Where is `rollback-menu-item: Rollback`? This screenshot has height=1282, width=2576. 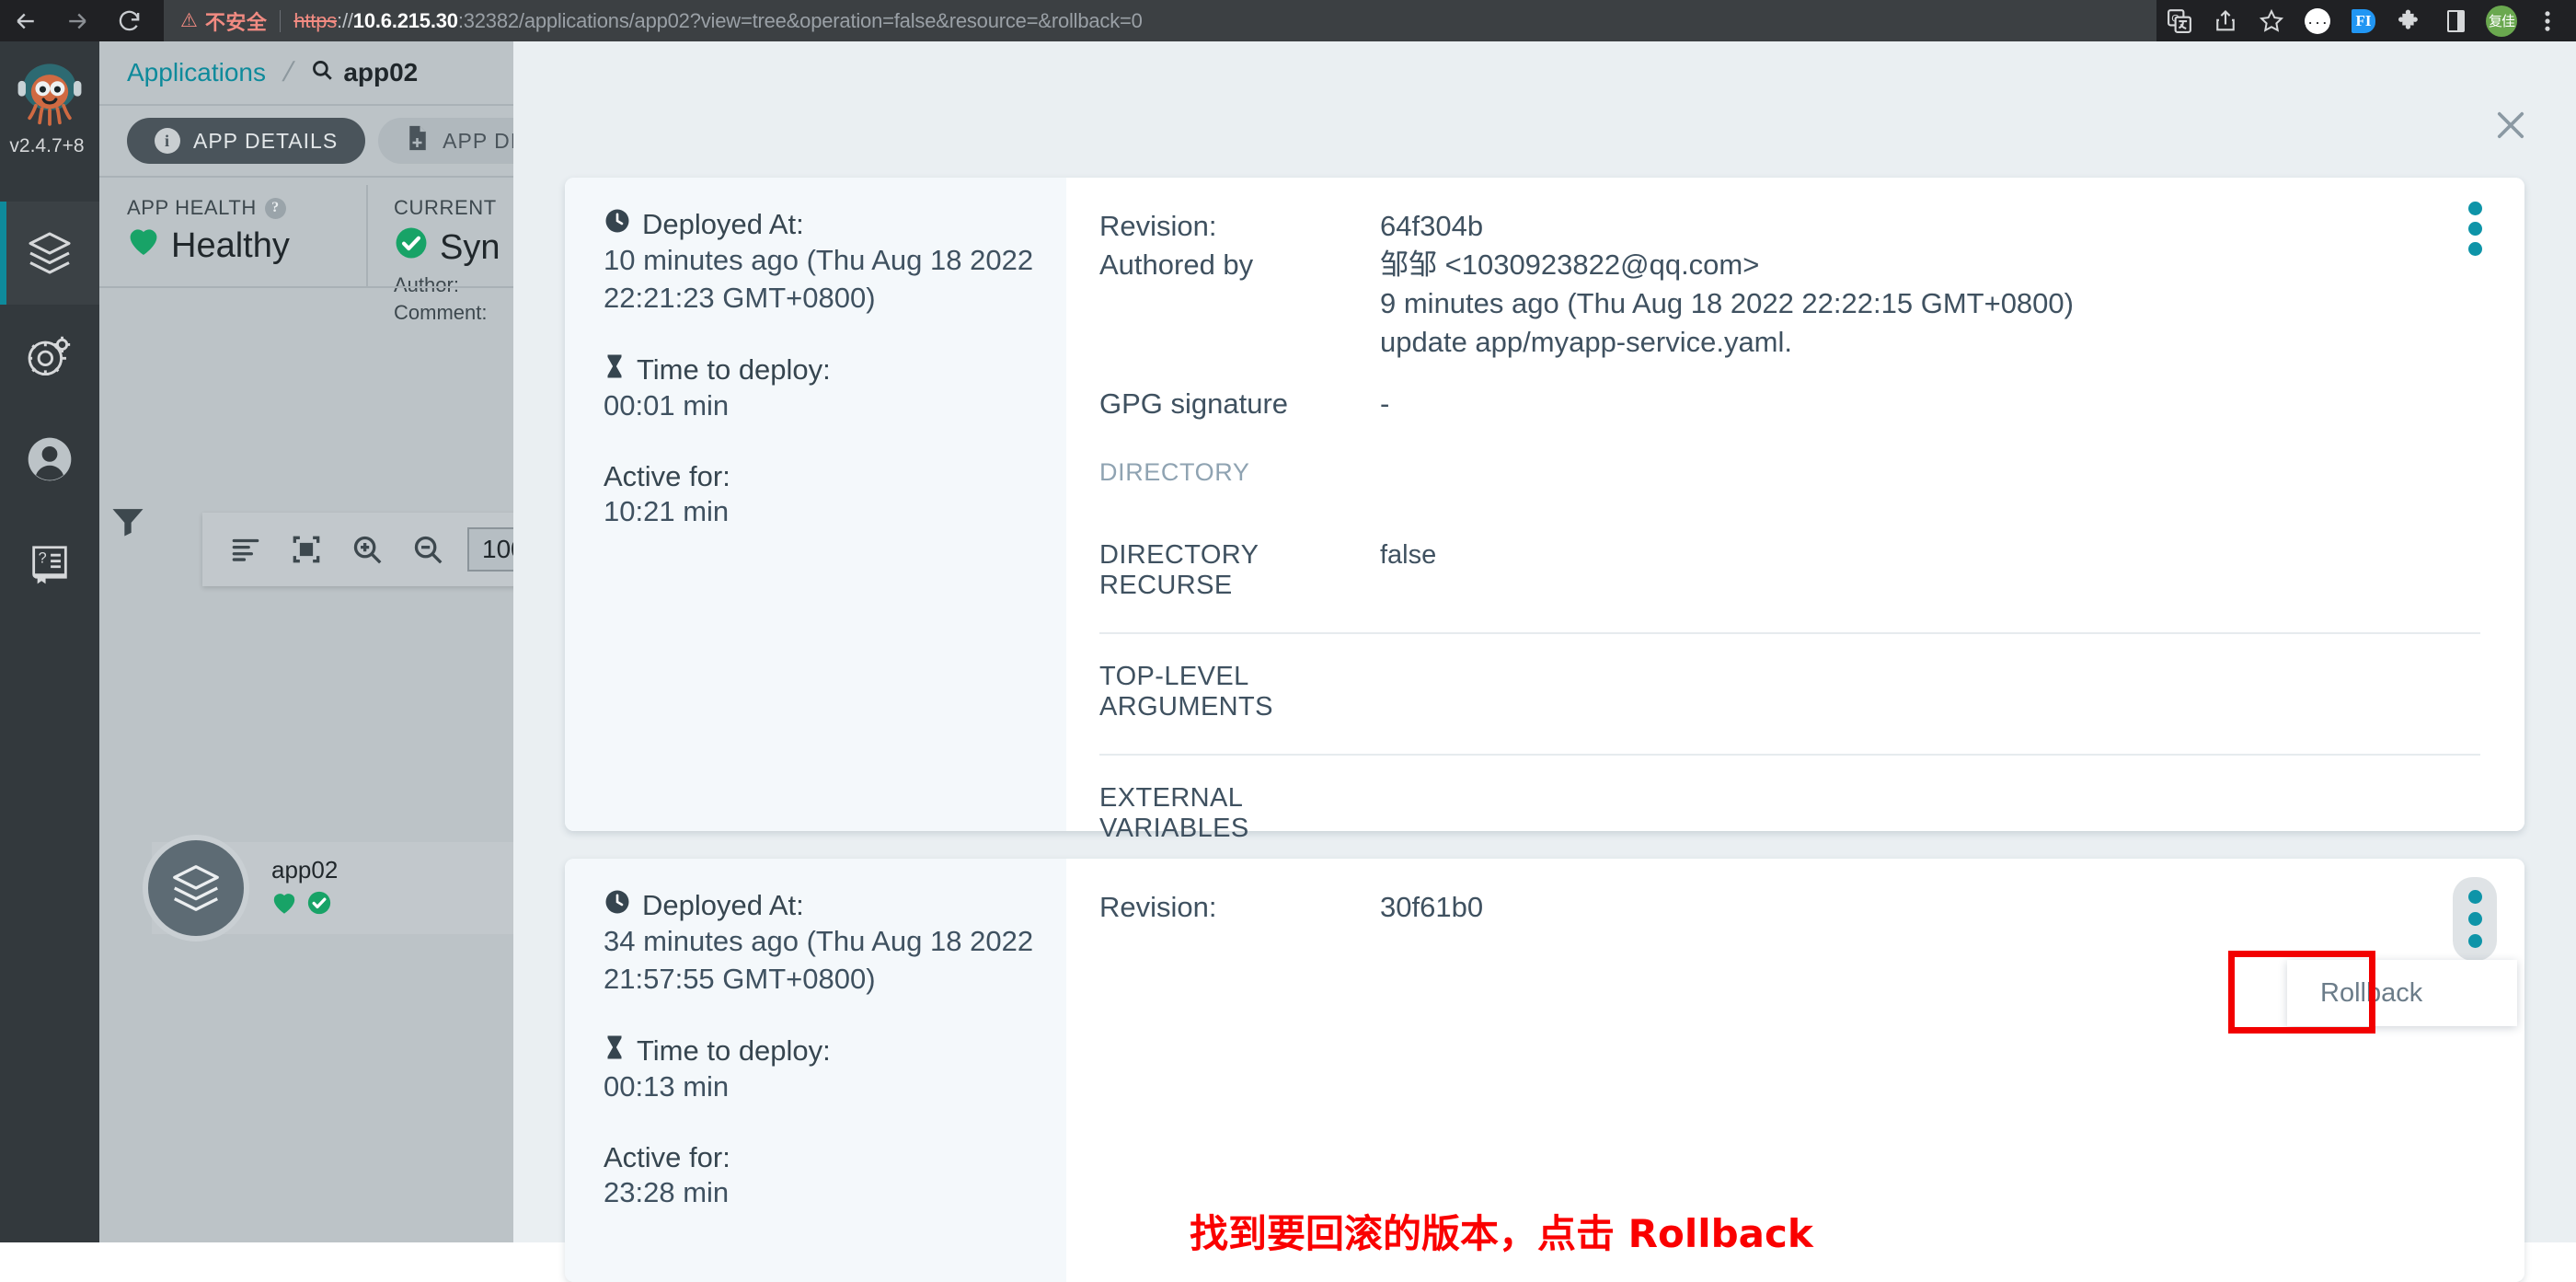 rollback-menu-item: Rollback is located at coordinates (2402, 993).